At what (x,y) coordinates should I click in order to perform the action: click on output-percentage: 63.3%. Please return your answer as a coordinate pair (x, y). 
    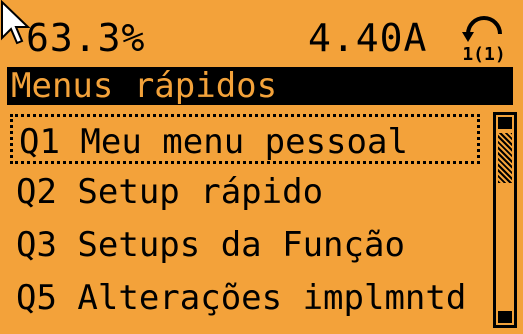
    Looking at the image, I should click on (86, 38).